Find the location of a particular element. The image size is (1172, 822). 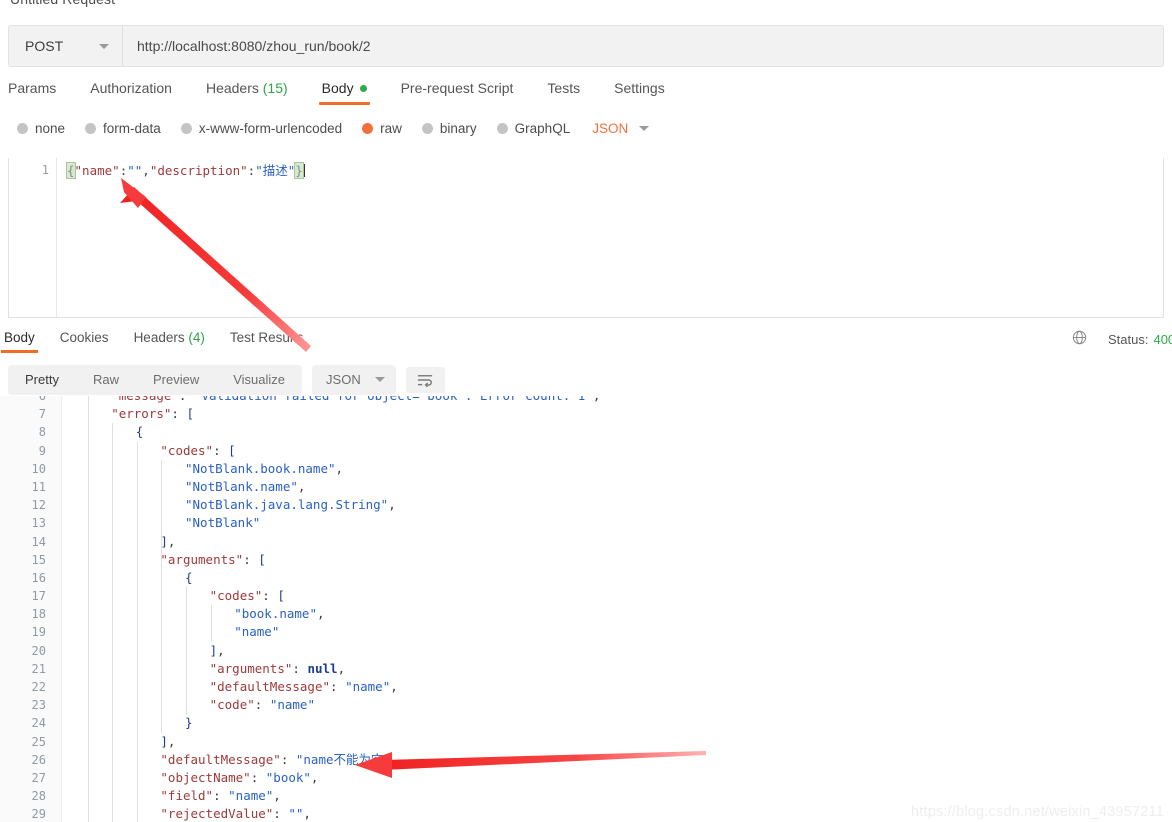

raw-format-dropdown: JSON is located at coordinates (621, 128).